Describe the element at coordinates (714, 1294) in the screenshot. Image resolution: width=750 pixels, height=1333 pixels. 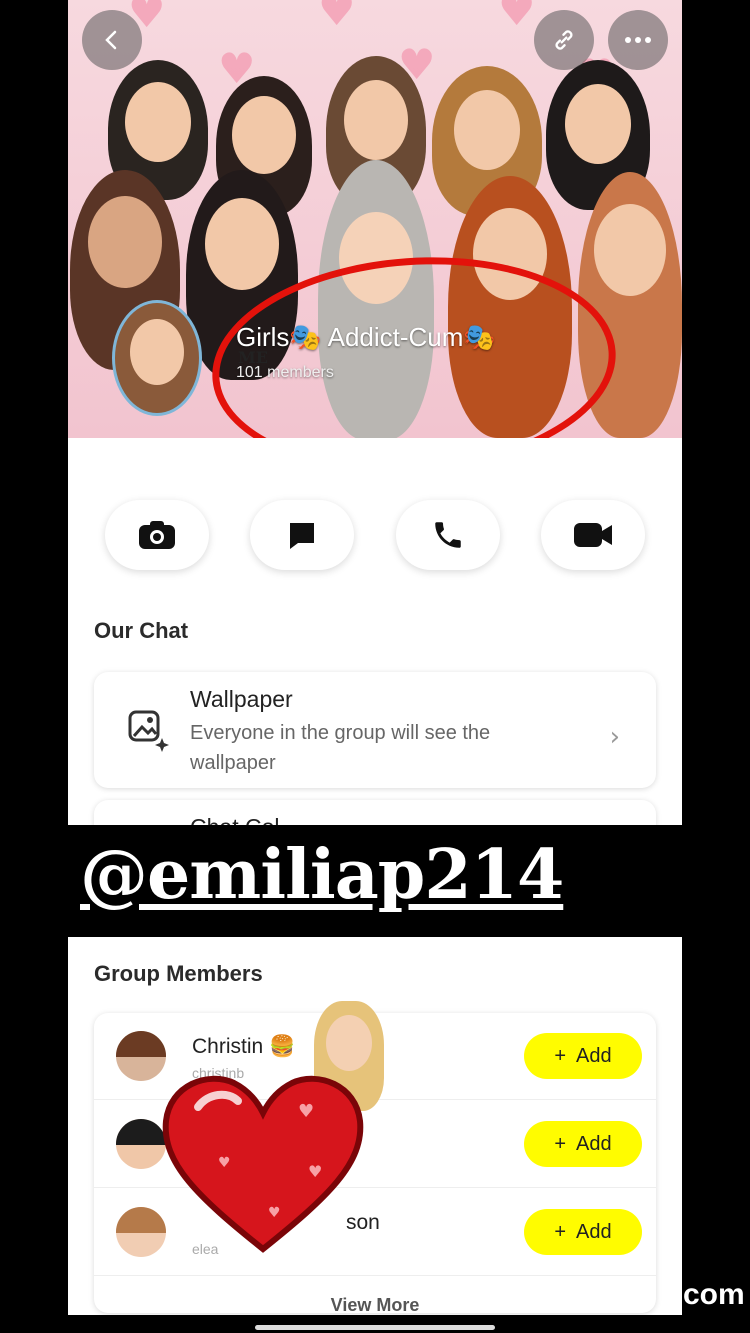
I see `corner-watermark-text: com` at that location.